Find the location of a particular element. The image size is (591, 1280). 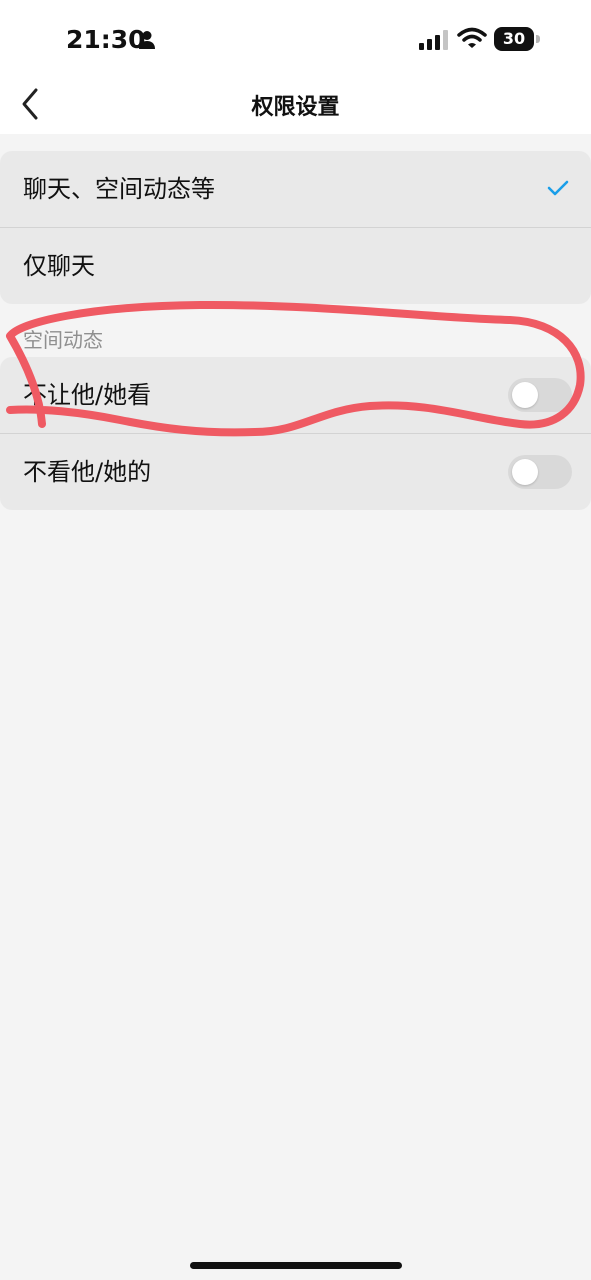

row-label: 不让他/她看 is located at coordinates (87, 395).